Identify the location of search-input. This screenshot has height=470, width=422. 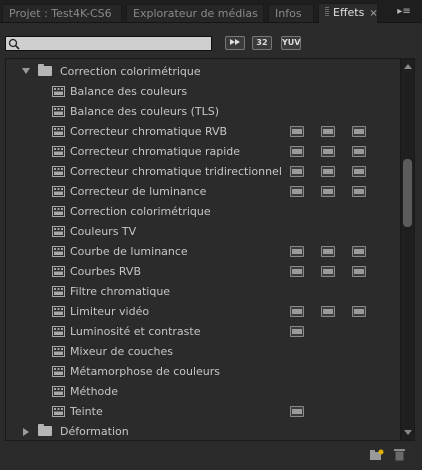
(115, 43).